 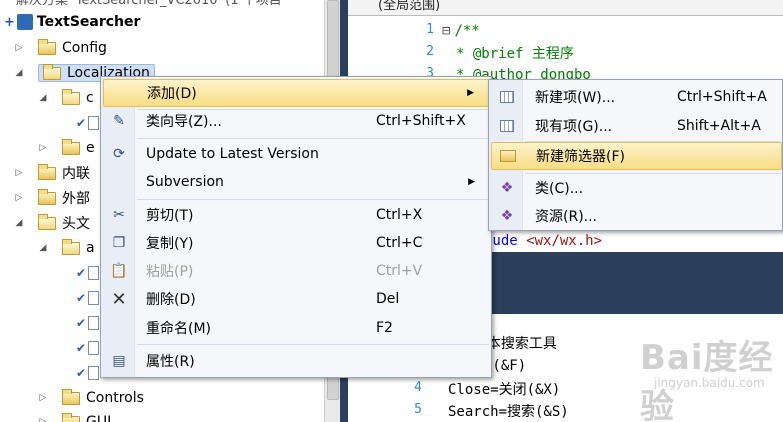 I want to click on tree-item-a: ◢ a, so click(x=65, y=248).